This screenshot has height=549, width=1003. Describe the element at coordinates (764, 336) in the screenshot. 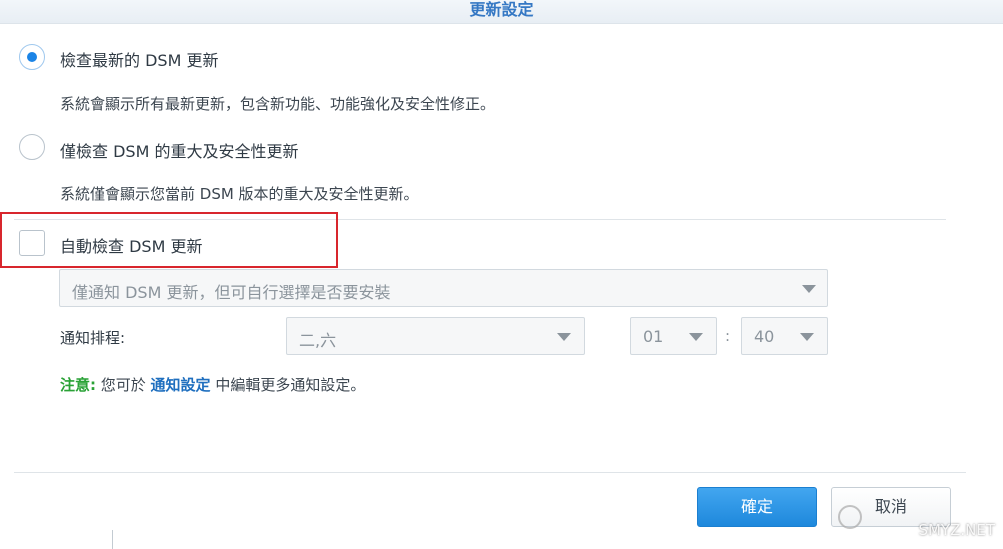

I see `schedule-minute-value: 40` at that location.